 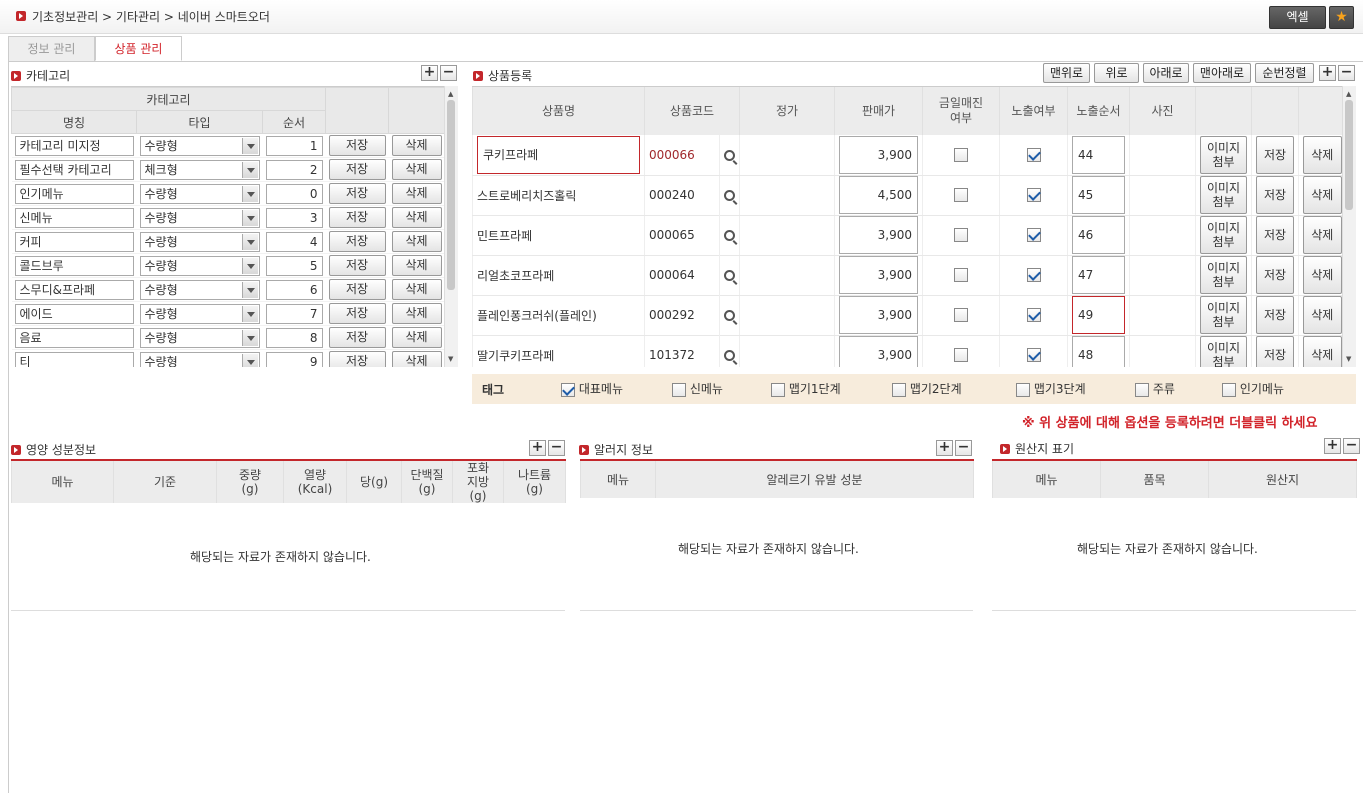 What do you see at coordinates (294, 313) in the screenshot?
I see `category-order-input: 7` at bounding box center [294, 313].